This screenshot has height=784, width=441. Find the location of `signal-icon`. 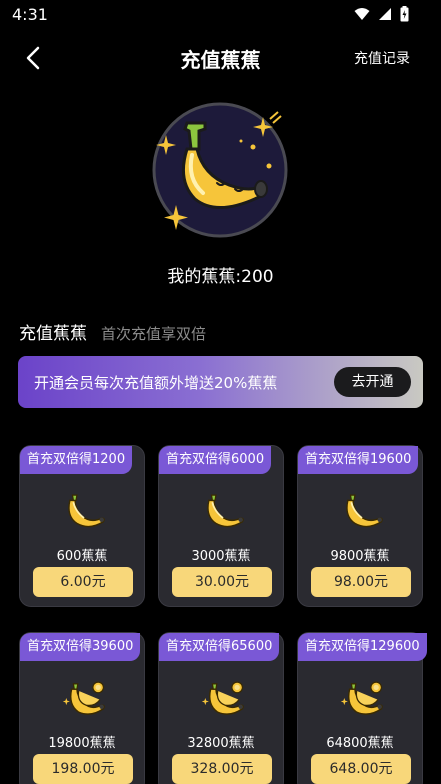

signal-icon is located at coordinates (385, 14).